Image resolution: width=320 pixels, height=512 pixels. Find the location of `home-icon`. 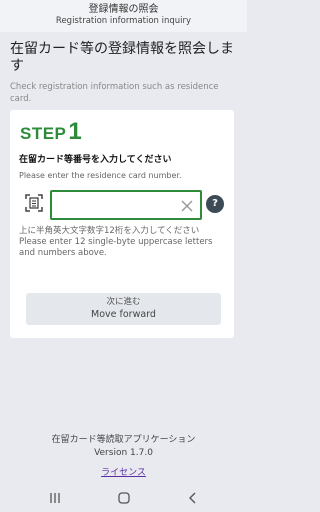

home-icon is located at coordinates (124, 498).